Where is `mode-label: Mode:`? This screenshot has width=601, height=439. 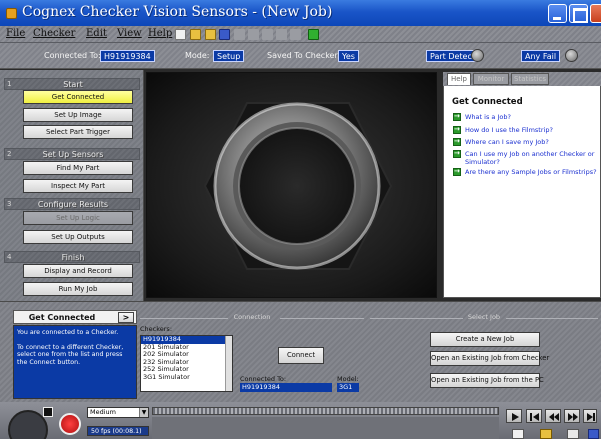
mode-label: Mode: is located at coordinates (197, 55).